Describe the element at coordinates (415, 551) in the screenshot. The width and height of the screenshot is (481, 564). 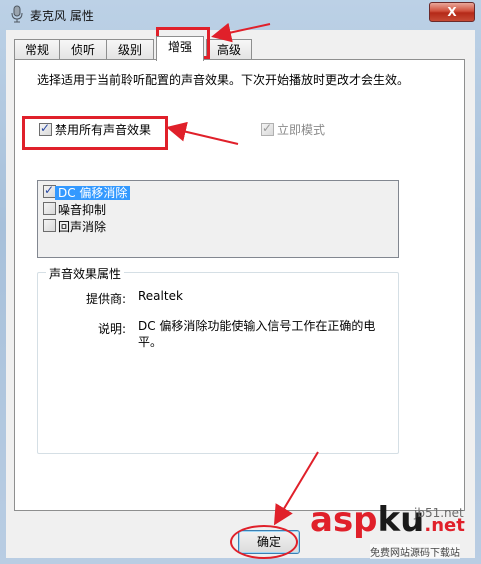
I see `watermark-subtitle: 免费网站源码下载站` at that location.